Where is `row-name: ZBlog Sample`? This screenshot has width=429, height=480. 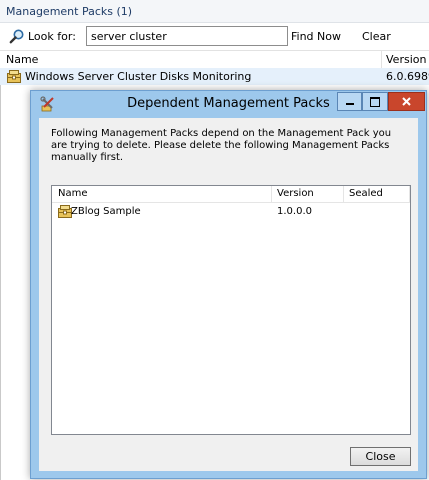 row-name: ZBlog Sample is located at coordinates (106, 211).